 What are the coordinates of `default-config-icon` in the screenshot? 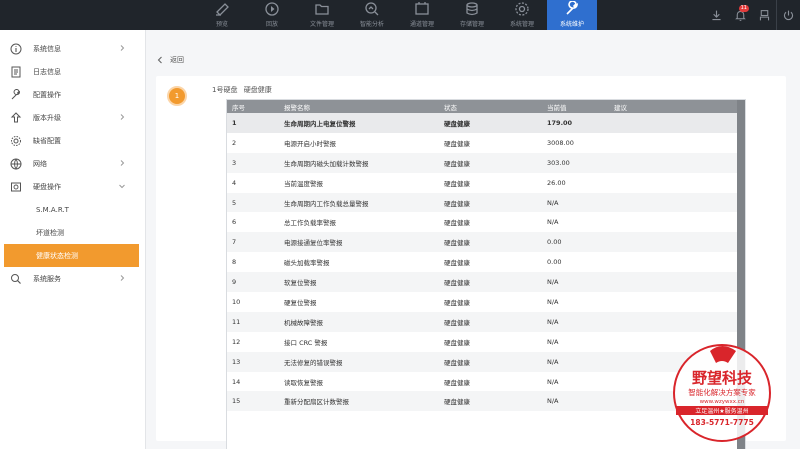 It's located at (16, 140).